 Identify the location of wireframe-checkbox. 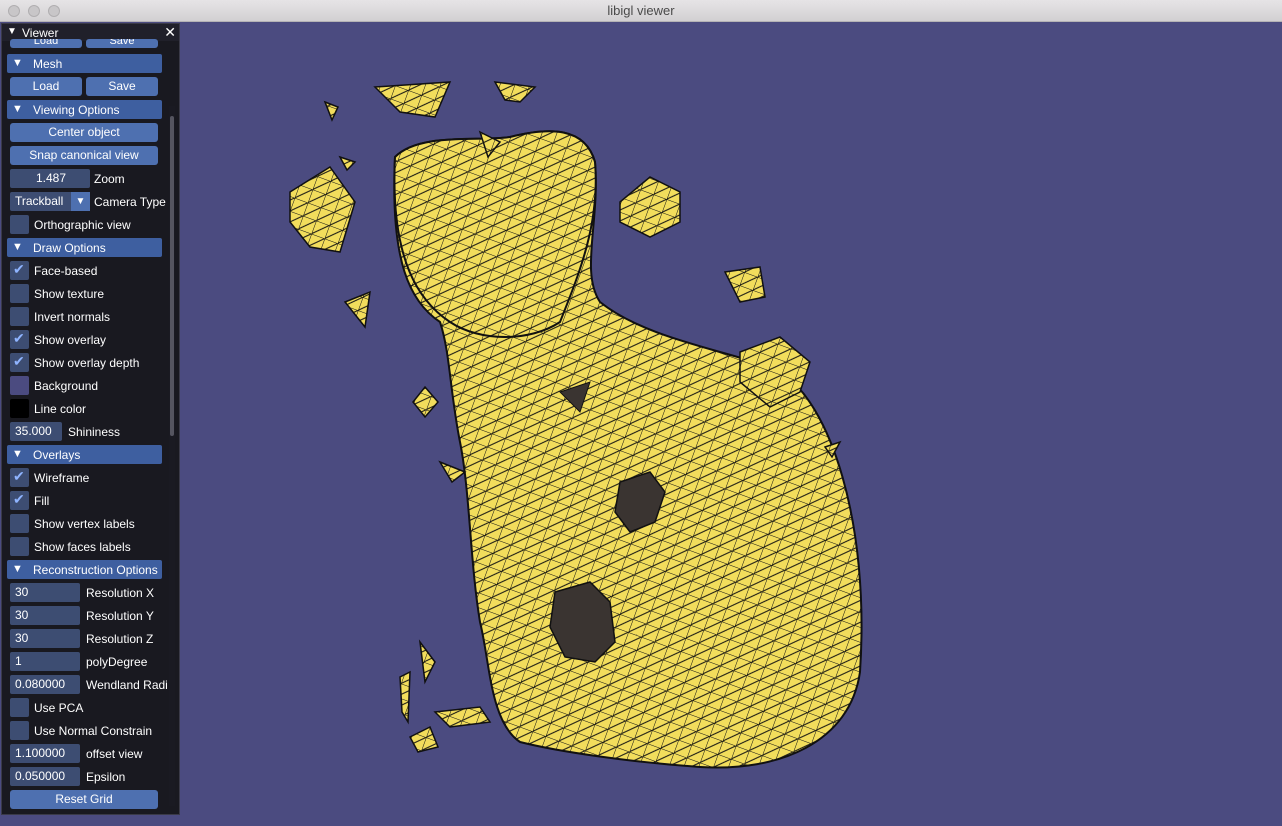
(19, 477).